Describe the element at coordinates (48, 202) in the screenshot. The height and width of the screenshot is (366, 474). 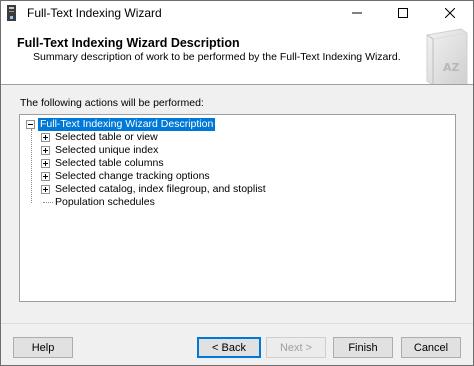
I see `tree-connector-leaf` at that location.